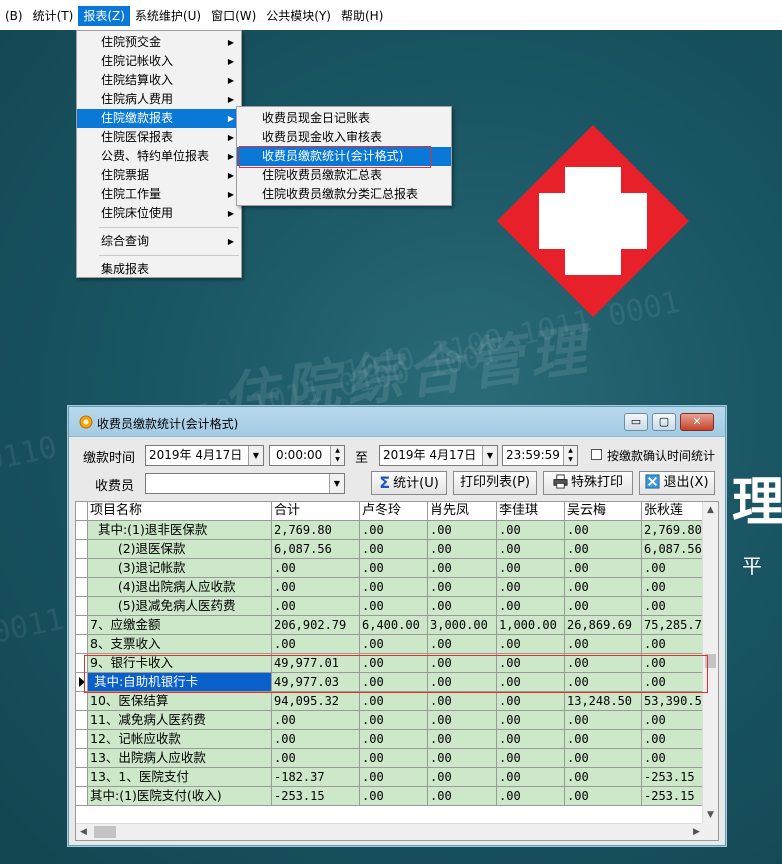 The image size is (782, 864). What do you see at coordinates (390, 777) in the screenshot?
I see `table-row: 13、1、医院支付 -182.37.00.00.00.00 -253.15` at bounding box center [390, 777].